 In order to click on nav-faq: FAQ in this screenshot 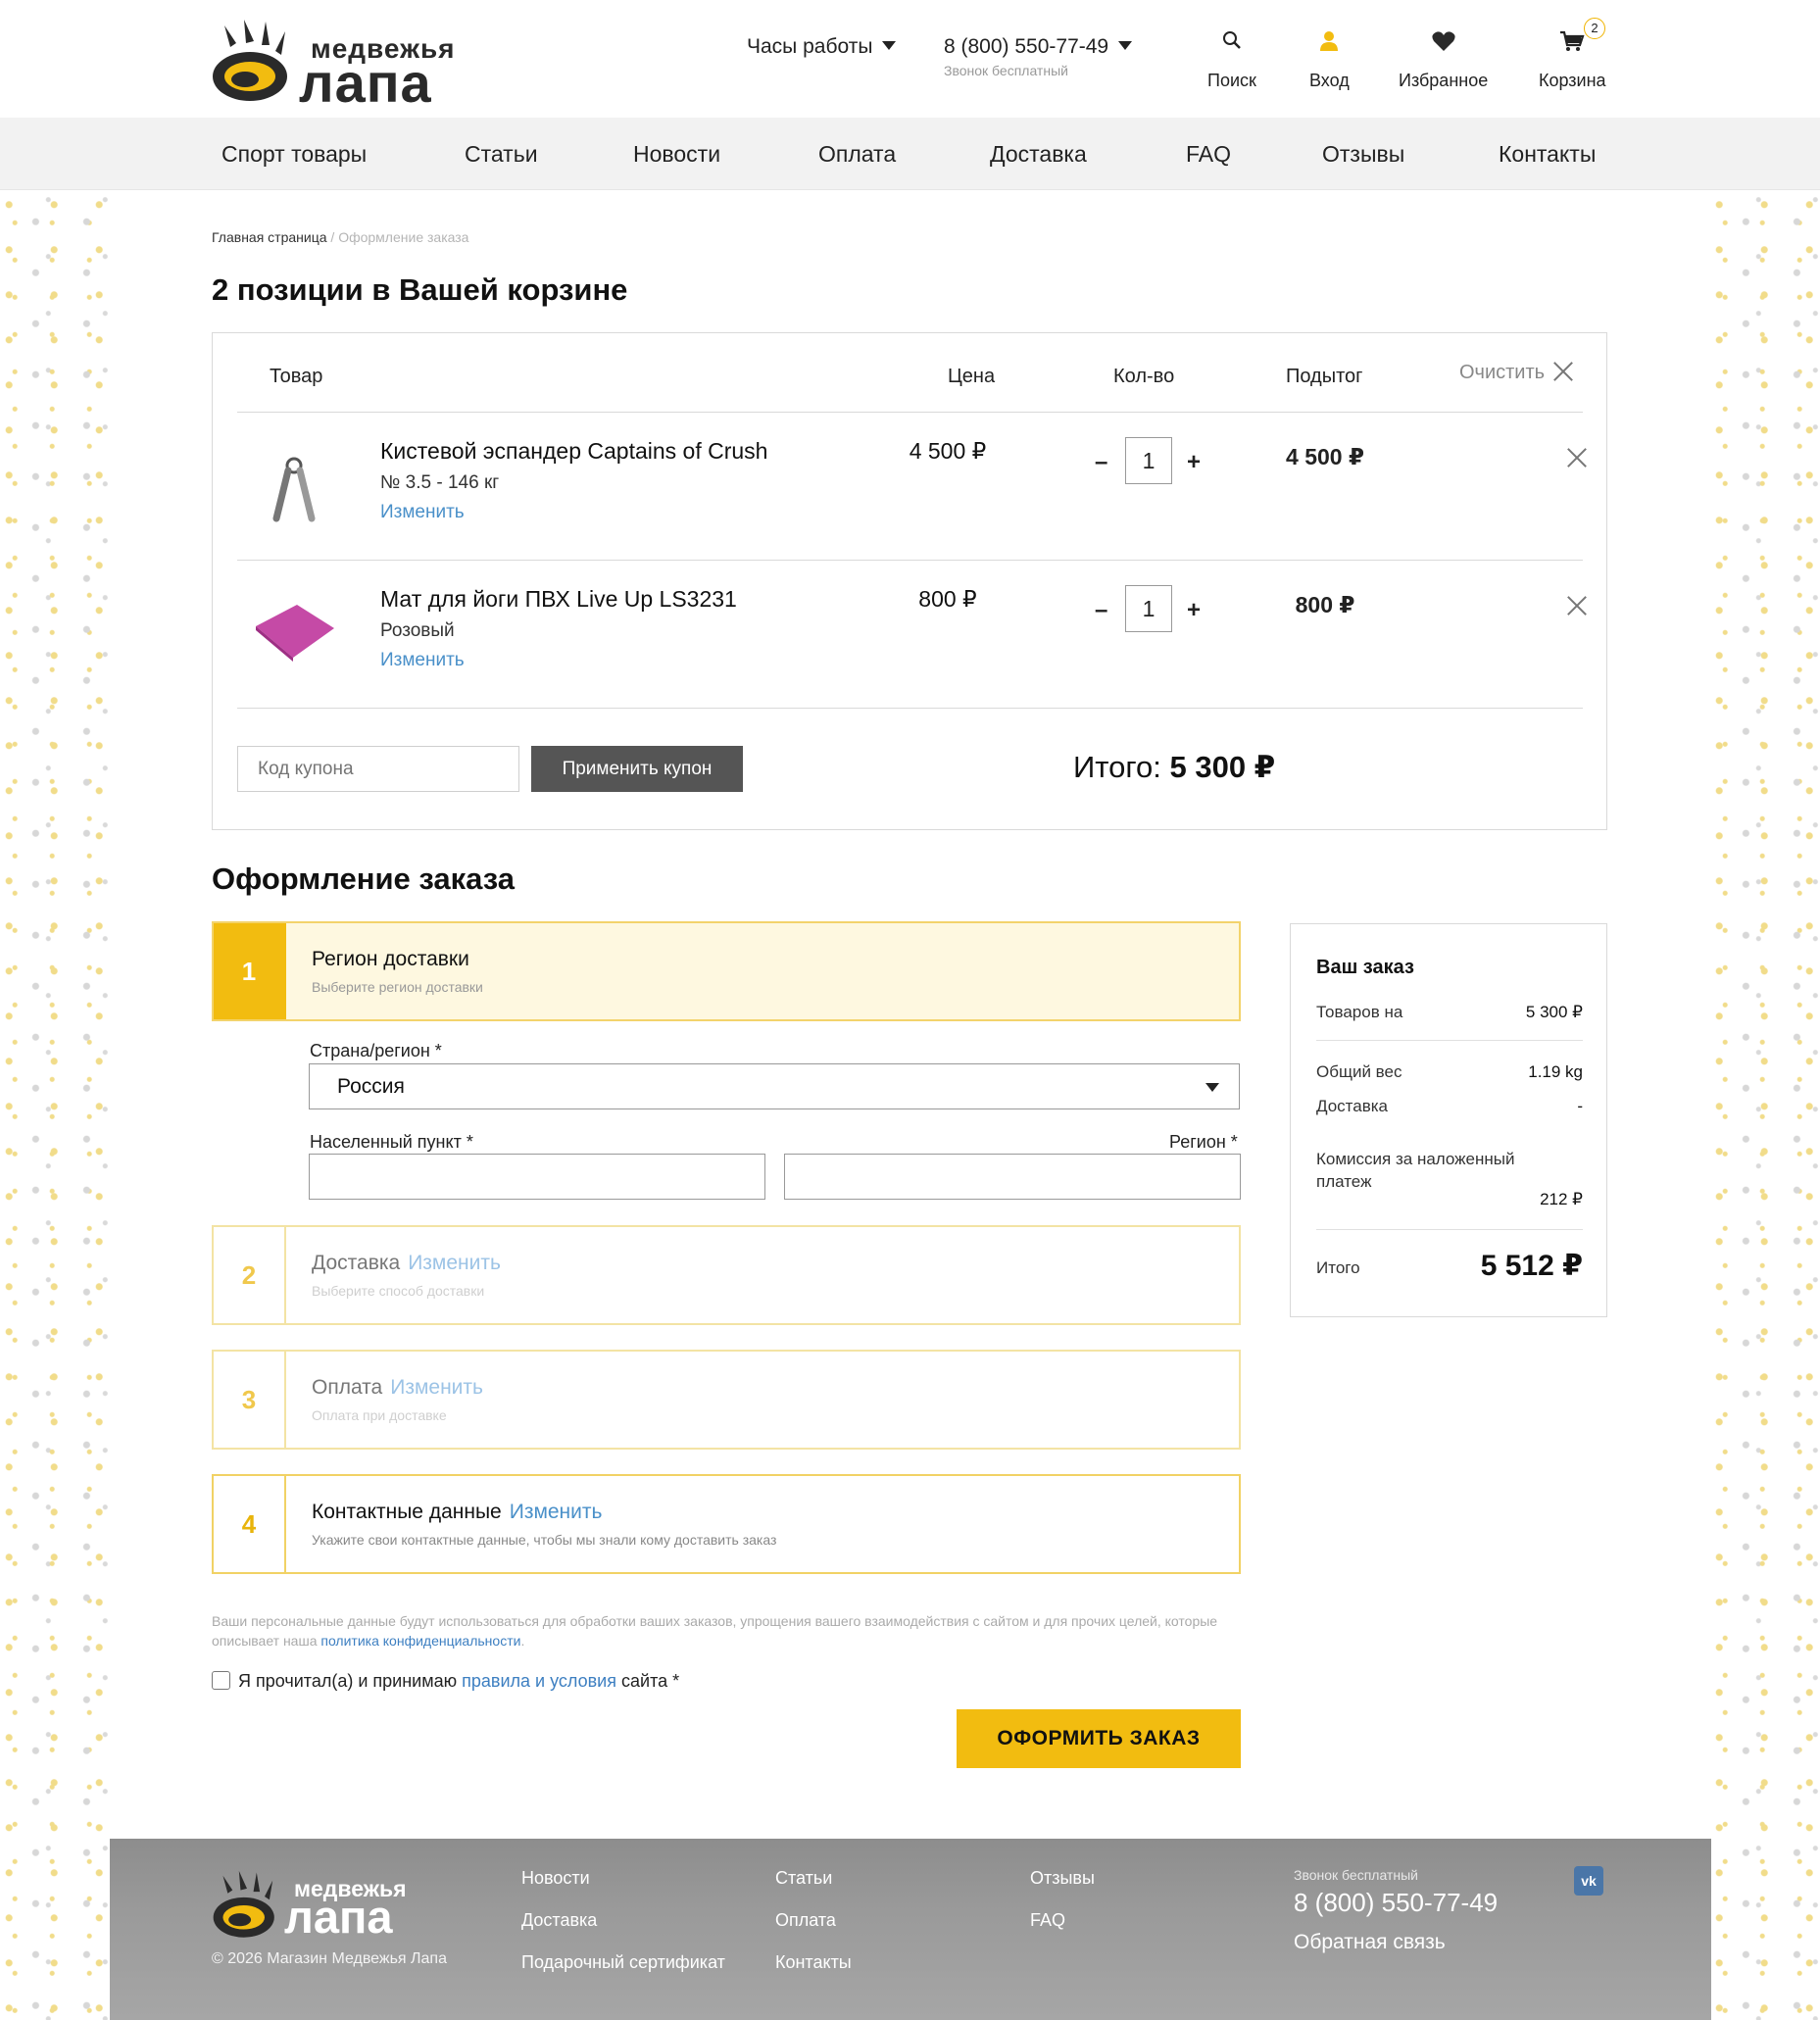, I will do `click(1208, 154)`.